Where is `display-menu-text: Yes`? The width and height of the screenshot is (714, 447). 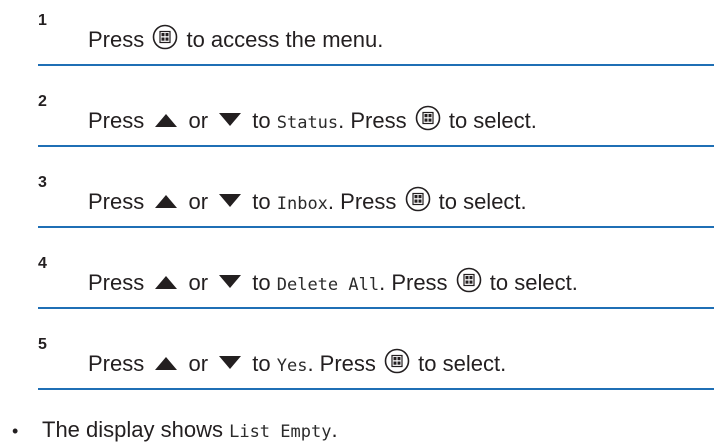 display-menu-text: Yes is located at coordinates (292, 366).